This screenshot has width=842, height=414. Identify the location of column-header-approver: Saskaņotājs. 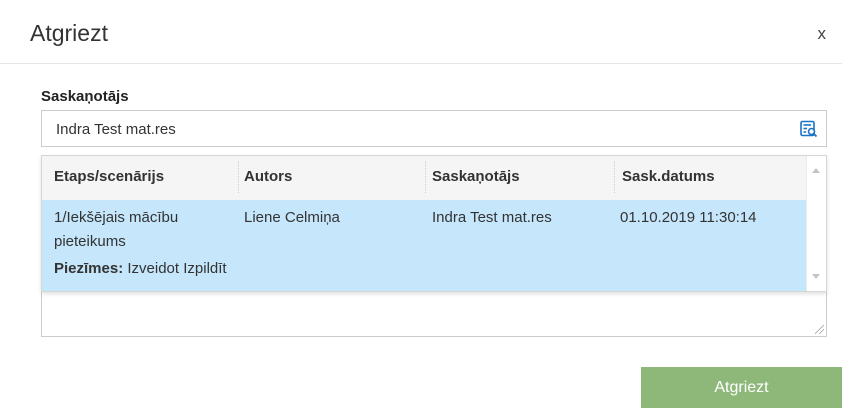
(476, 176).